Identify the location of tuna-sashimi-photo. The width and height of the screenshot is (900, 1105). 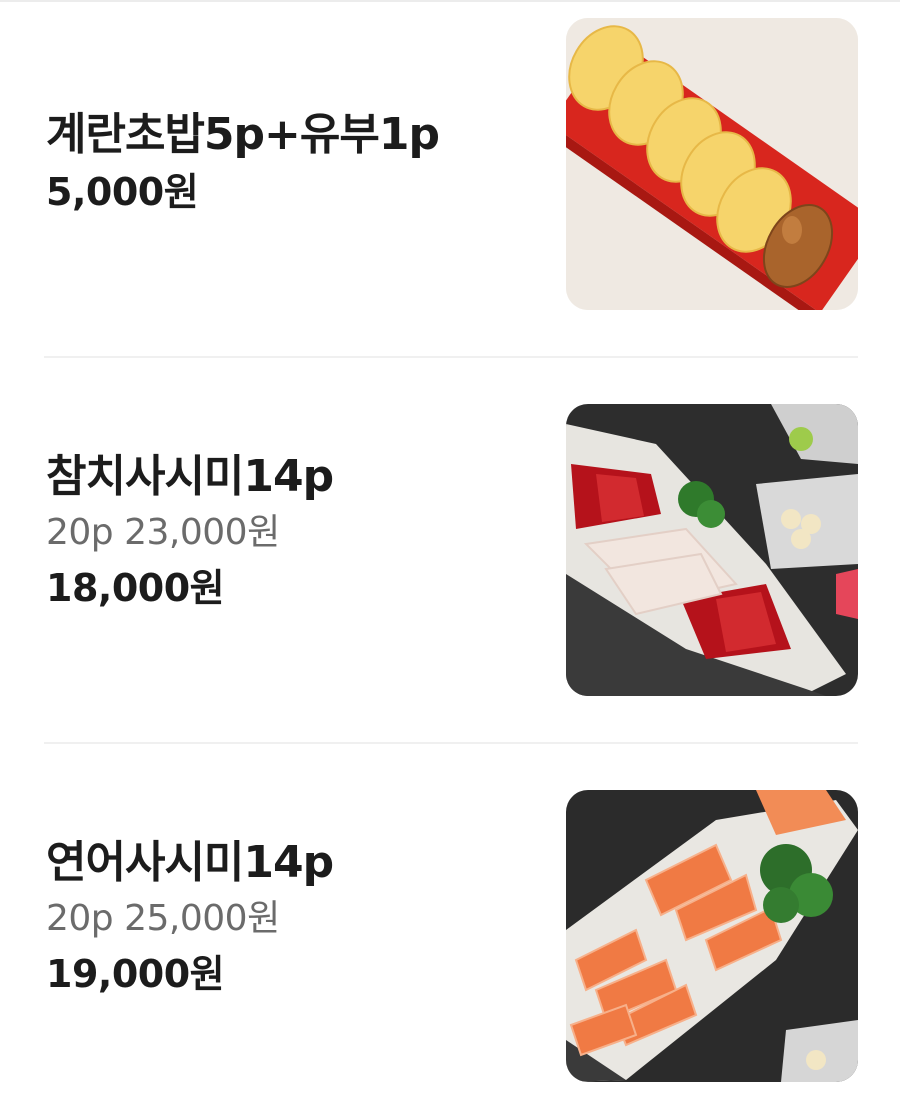
(712, 550).